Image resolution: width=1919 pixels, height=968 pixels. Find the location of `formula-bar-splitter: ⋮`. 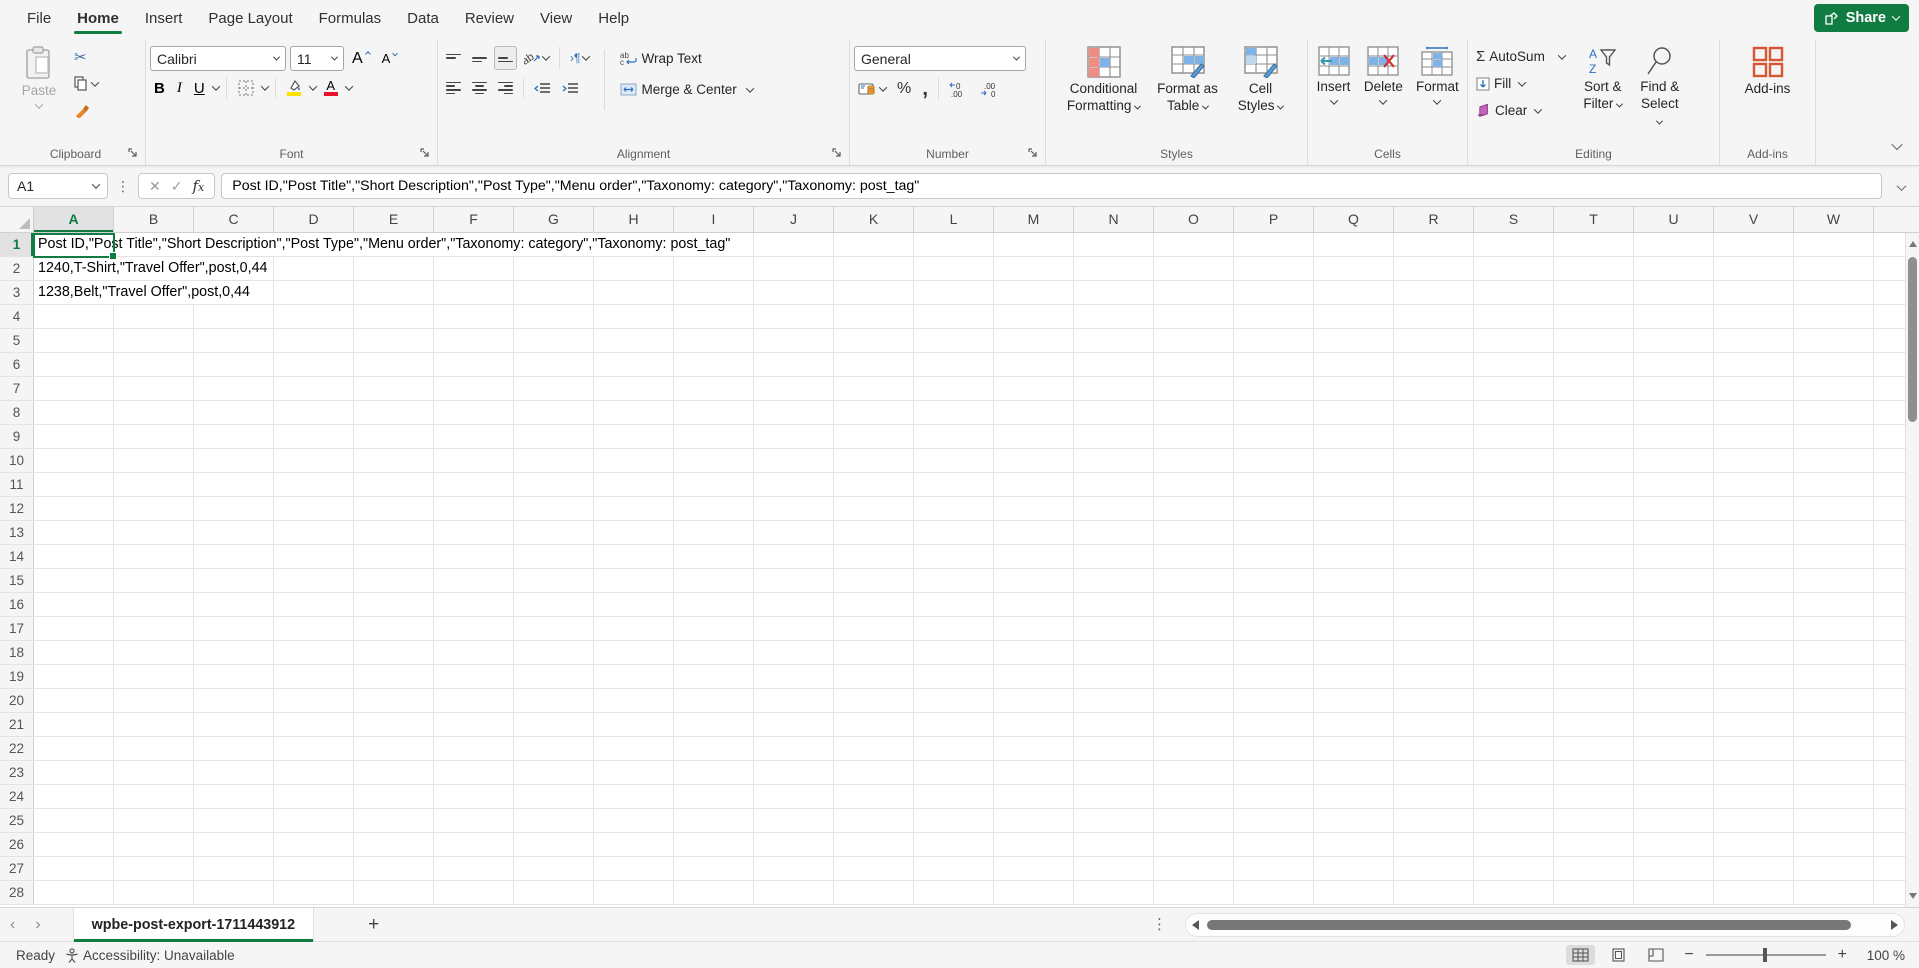

formula-bar-splitter: ⋮ is located at coordinates (123, 186).